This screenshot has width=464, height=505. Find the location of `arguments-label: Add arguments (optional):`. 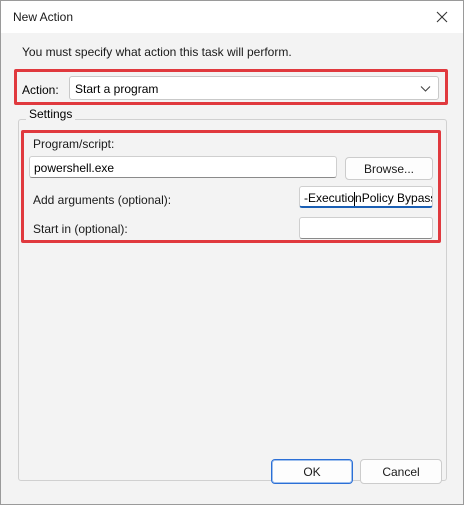

arguments-label: Add arguments (optional): is located at coordinates (102, 200).